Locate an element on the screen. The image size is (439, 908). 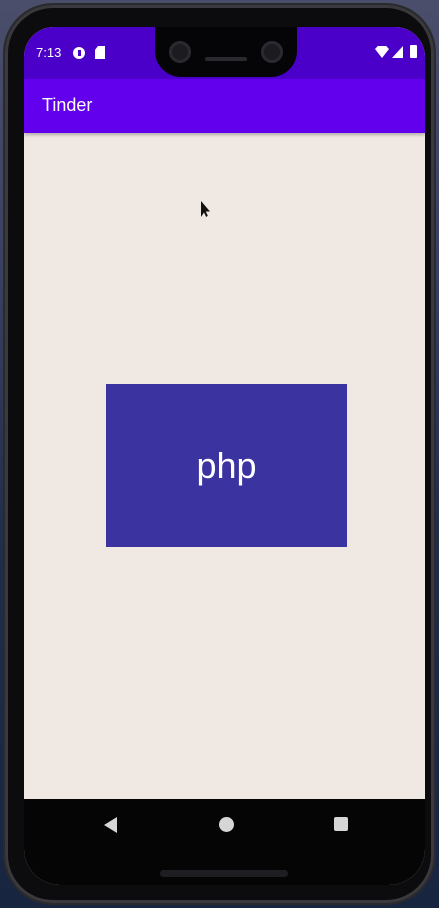
mouse-cursor-icon is located at coordinates (205, 209).